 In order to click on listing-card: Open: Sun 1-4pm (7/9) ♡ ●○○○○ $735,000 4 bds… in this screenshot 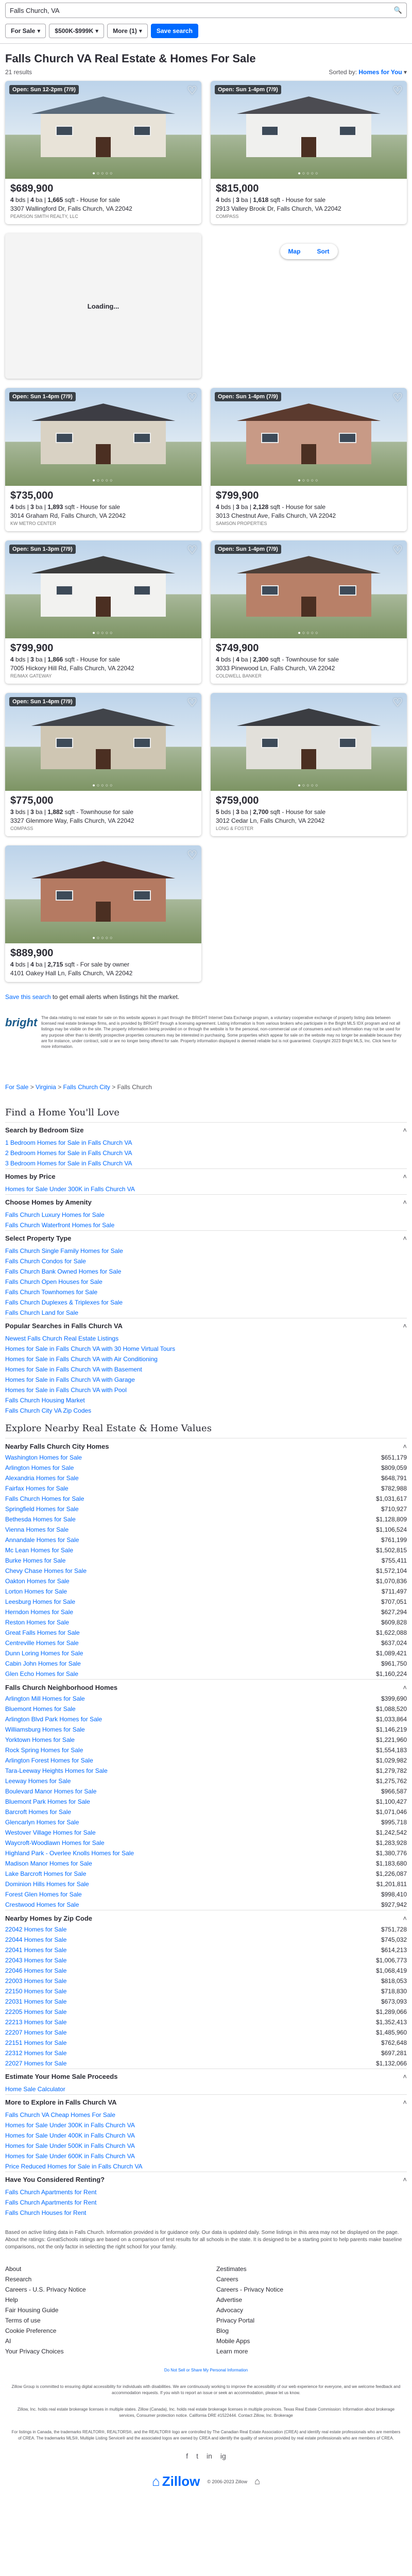, I will do `click(103, 459)`.